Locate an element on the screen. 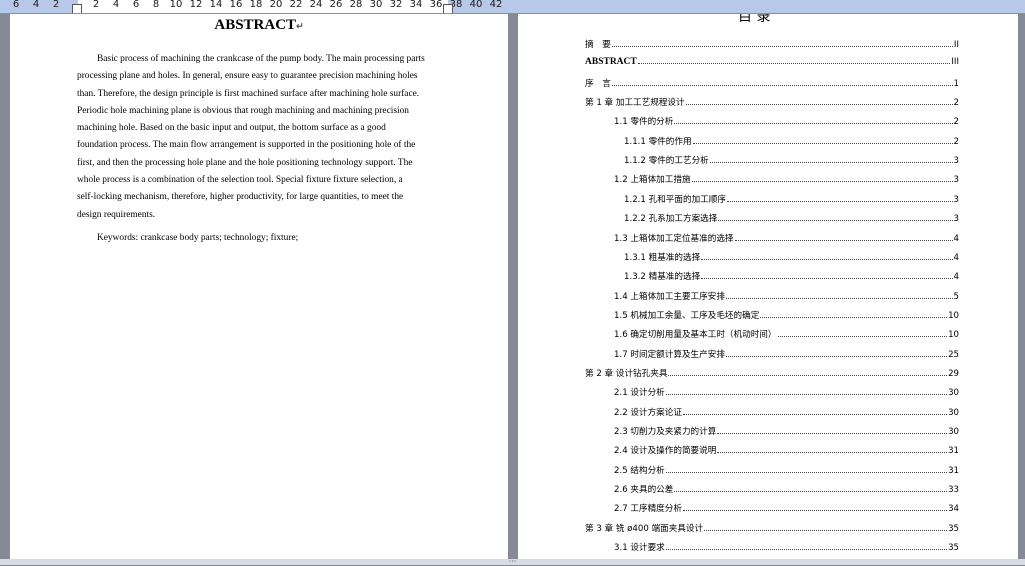 The height and width of the screenshot is (566, 1025). toc-entry: ABSTRACT III is located at coordinates (772, 64).